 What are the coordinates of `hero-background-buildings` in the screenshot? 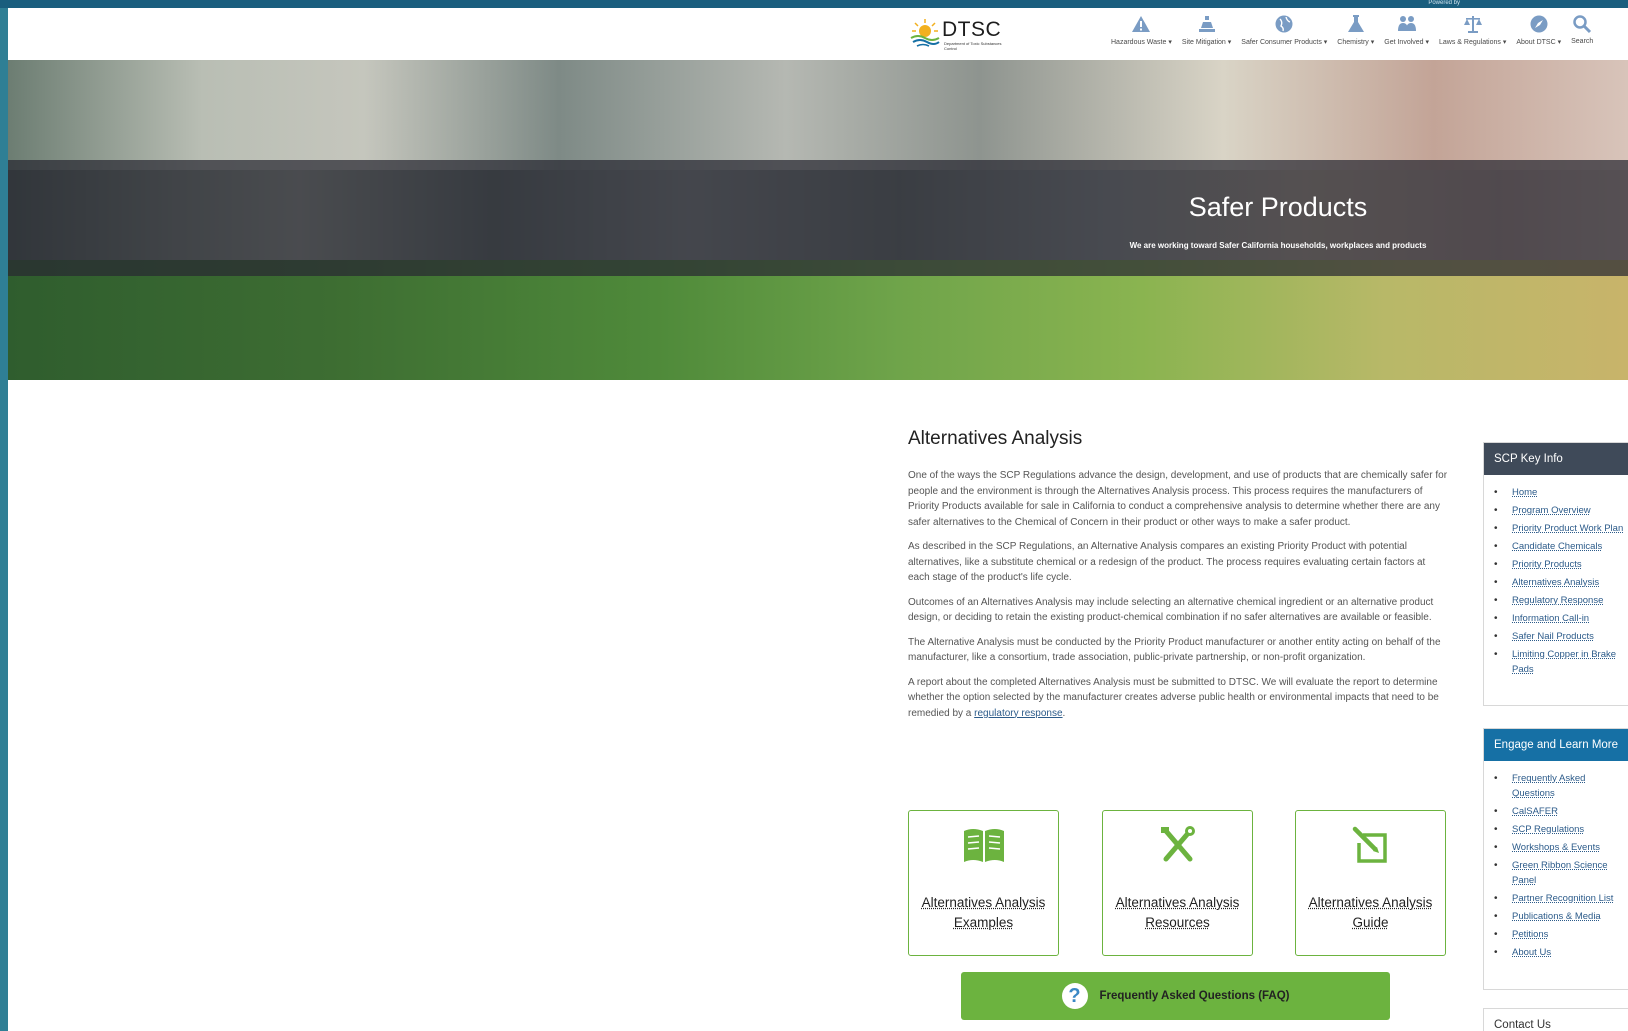 It's located at (818, 115).